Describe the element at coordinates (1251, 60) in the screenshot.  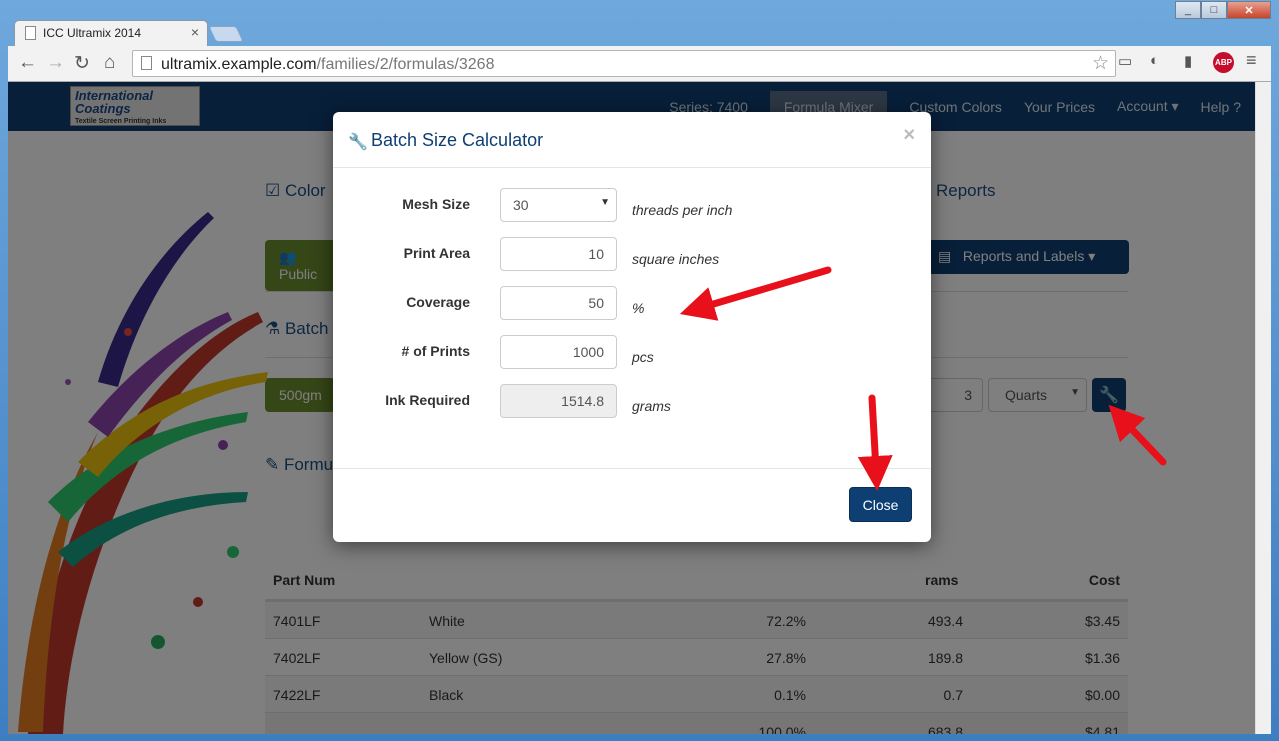
I see `menu-icon: ≡` at that location.